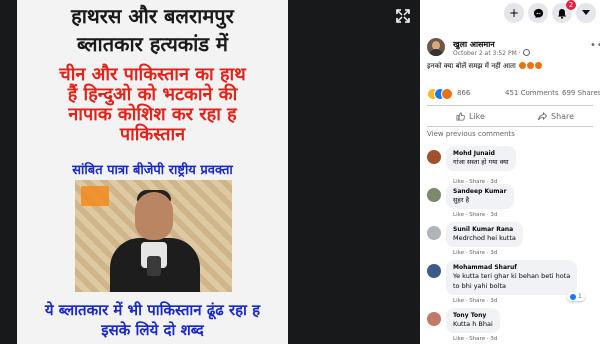  I want to click on share-button: Share, so click(556, 116).